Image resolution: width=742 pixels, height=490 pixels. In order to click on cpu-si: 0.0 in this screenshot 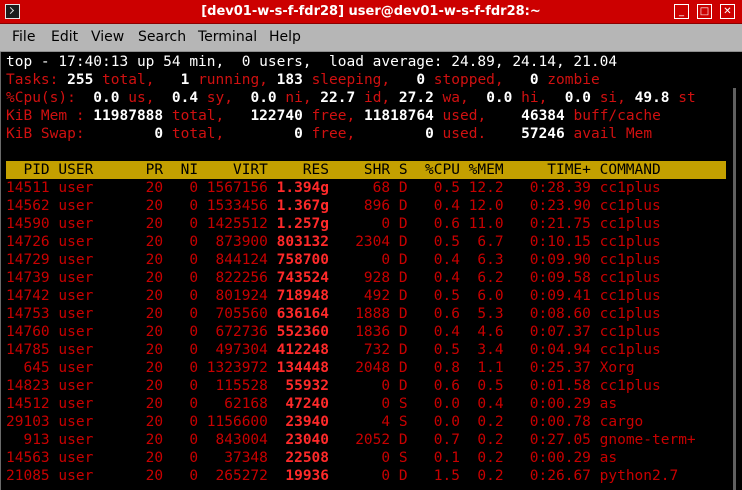, I will do `click(569, 98)`.